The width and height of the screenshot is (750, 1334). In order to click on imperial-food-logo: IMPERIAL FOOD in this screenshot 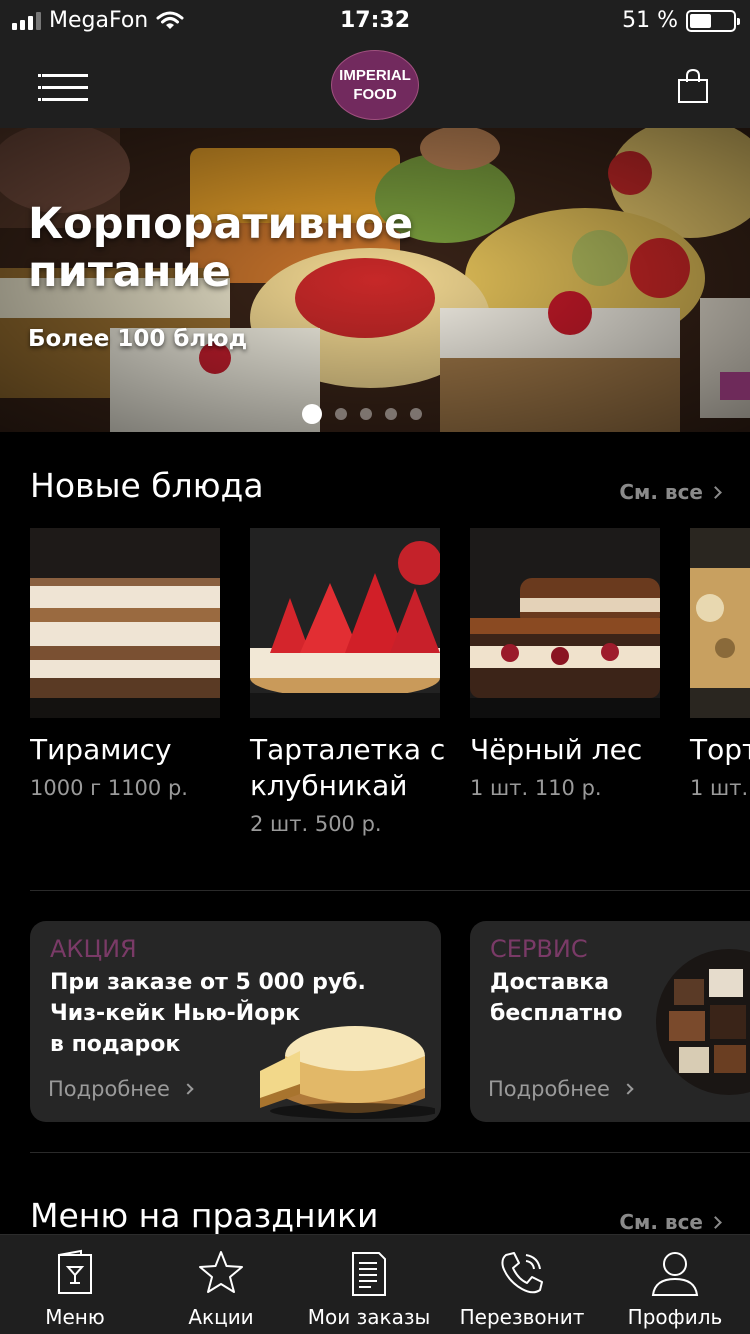, I will do `click(375, 85)`.